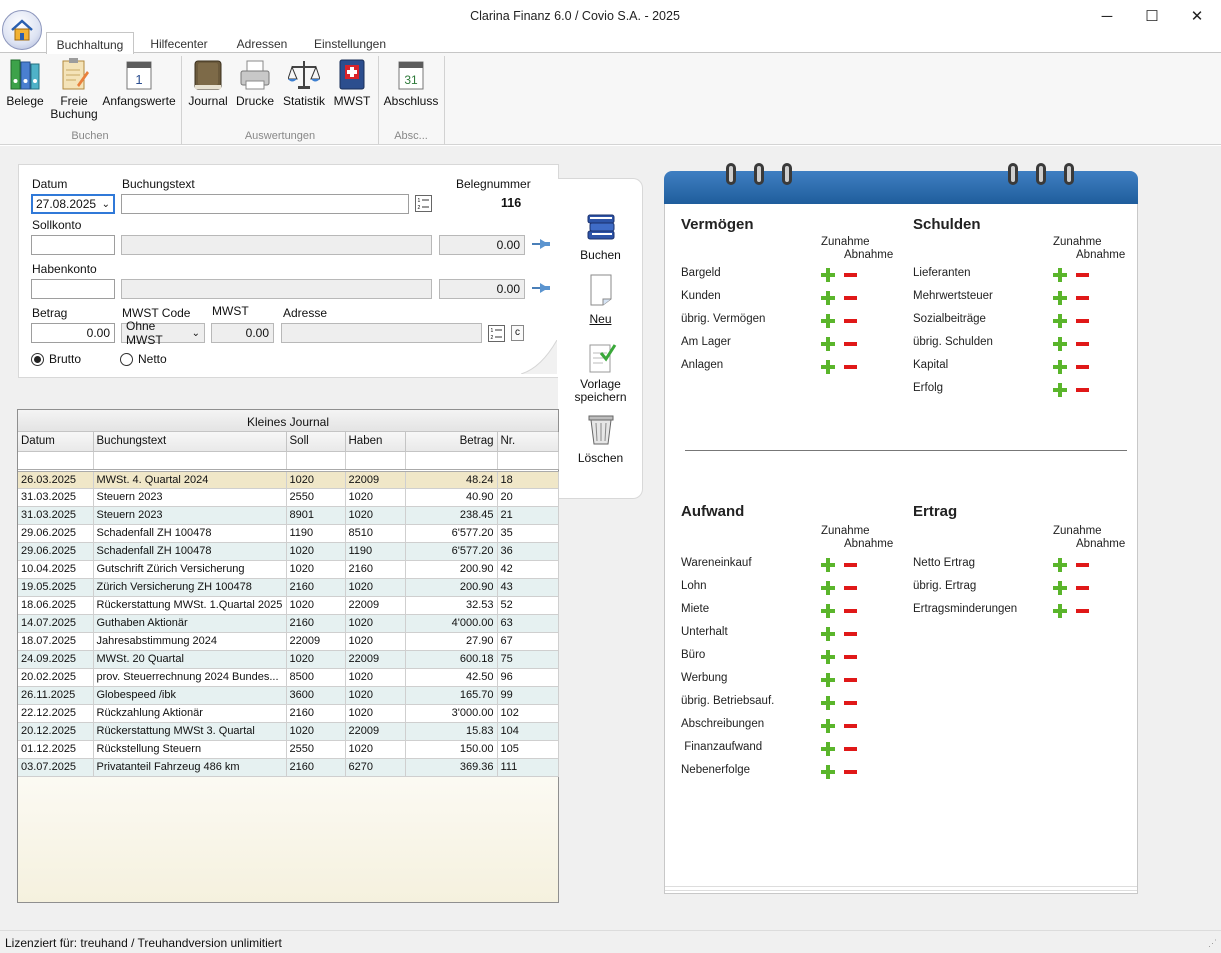  What do you see at coordinates (208, 82) in the screenshot?
I see `journal-button: Journal` at bounding box center [208, 82].